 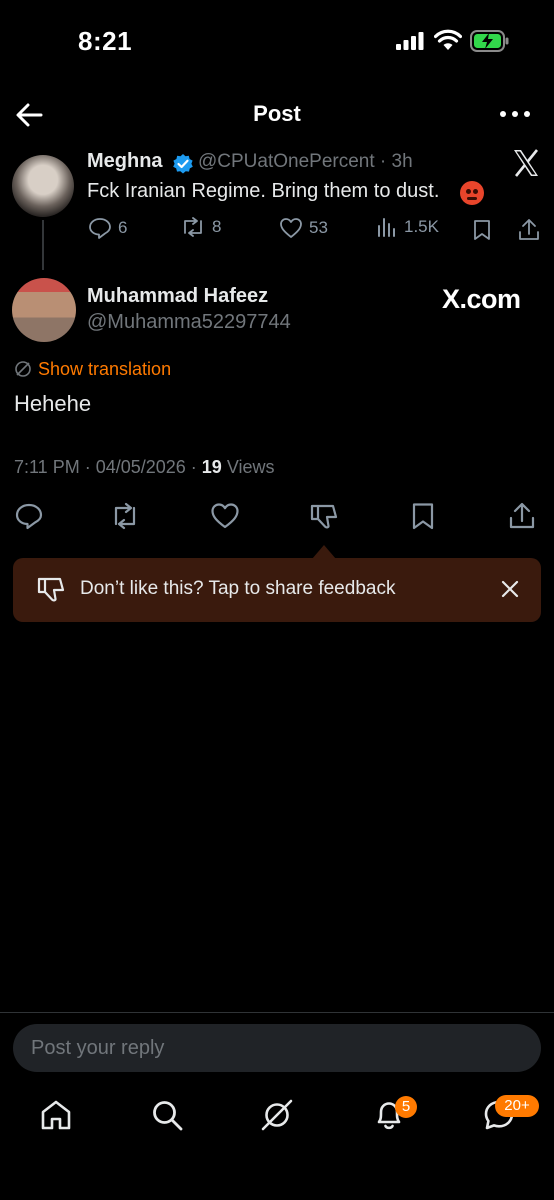 I want to click on author-handle: @Muhamma52297744, so click(x=189, y=322).